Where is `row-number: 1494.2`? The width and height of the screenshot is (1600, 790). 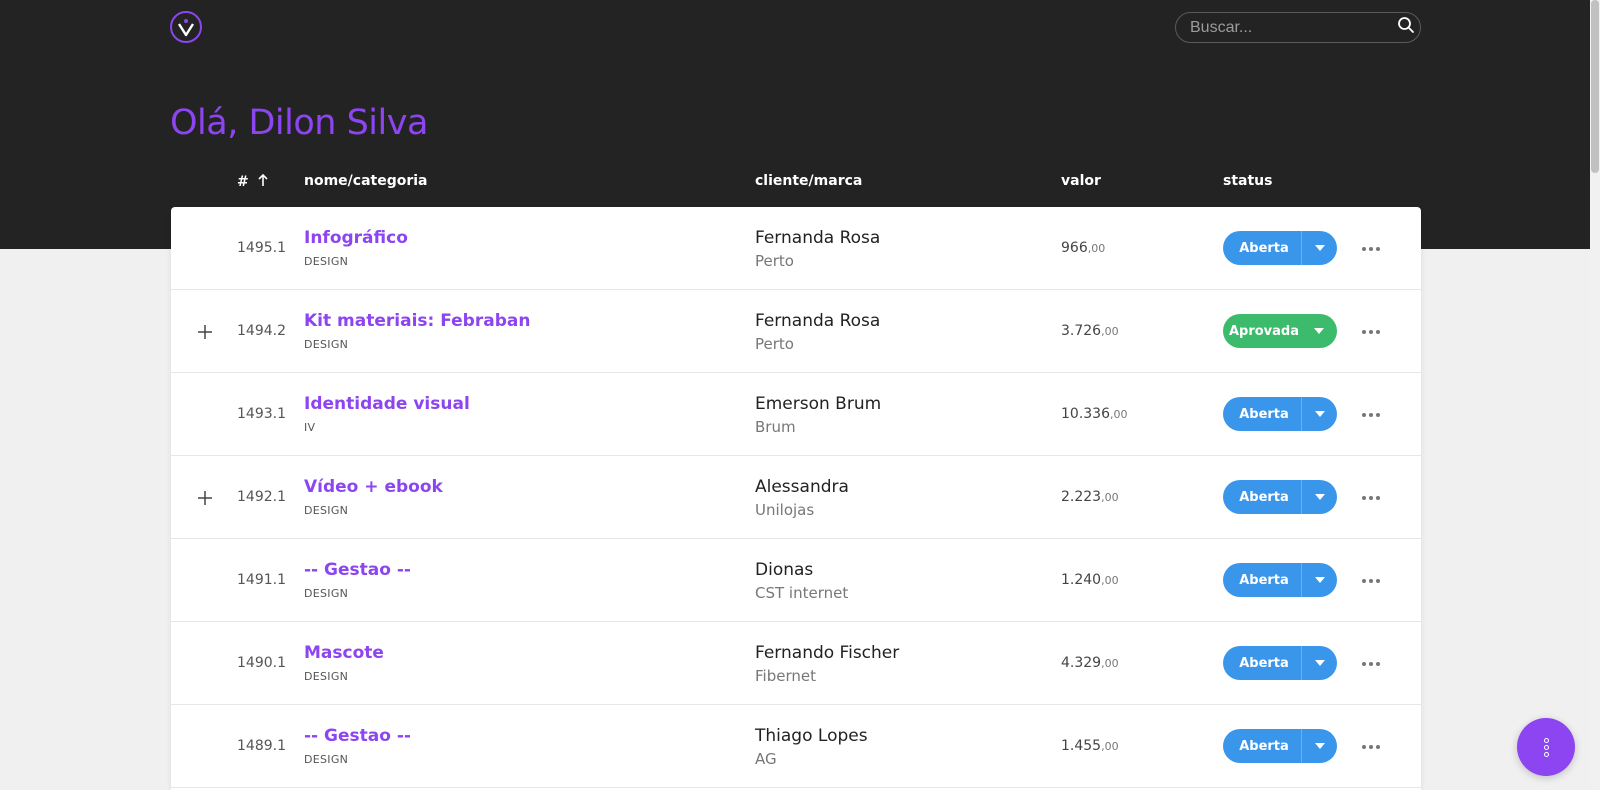 row-number: 1494.2 is located at coordinates (261, 331).